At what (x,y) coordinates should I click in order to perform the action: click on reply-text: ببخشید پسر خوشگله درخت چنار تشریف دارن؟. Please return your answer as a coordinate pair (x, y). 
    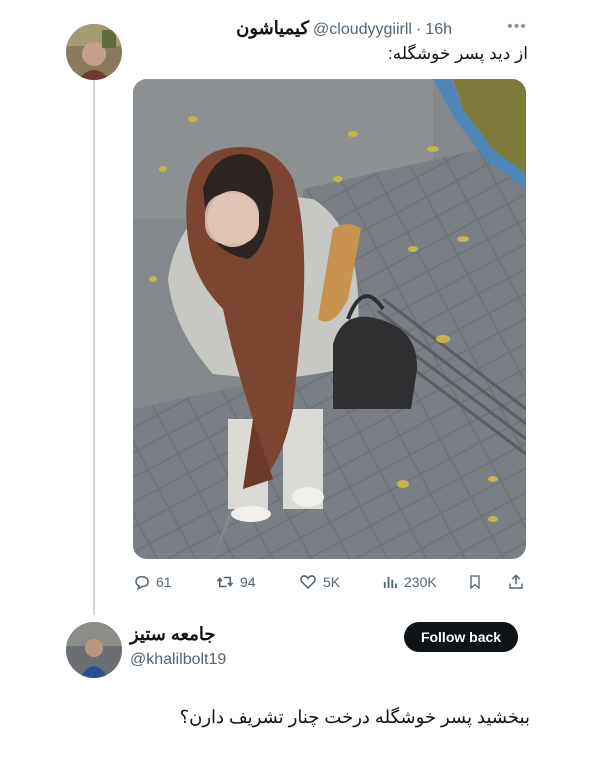
    Looking at the image, I should click on (354, 717).